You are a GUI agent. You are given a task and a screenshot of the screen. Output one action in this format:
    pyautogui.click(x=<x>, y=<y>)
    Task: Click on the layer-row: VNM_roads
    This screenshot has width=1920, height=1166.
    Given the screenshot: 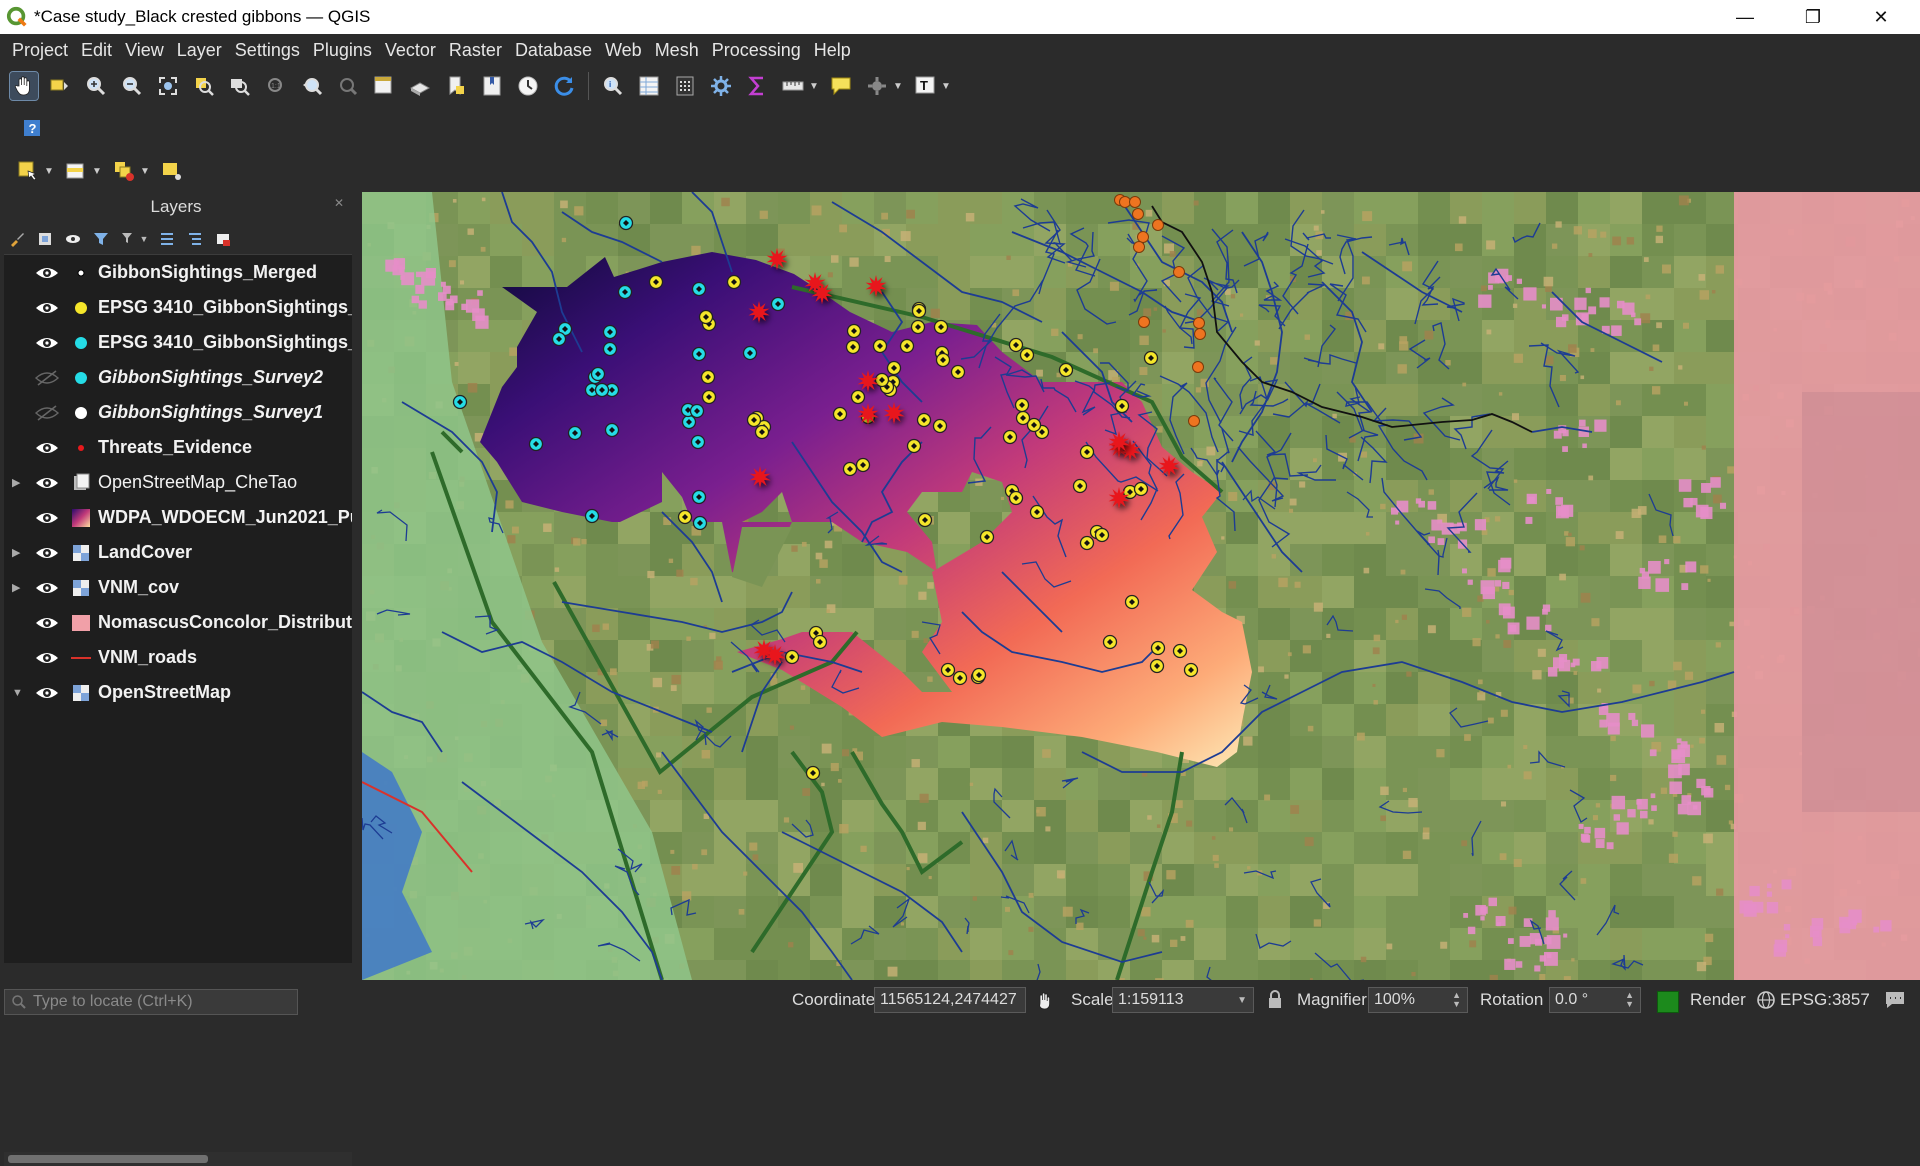 What is the action you would take?
    pyautogui.click(x=178, y=657)
    